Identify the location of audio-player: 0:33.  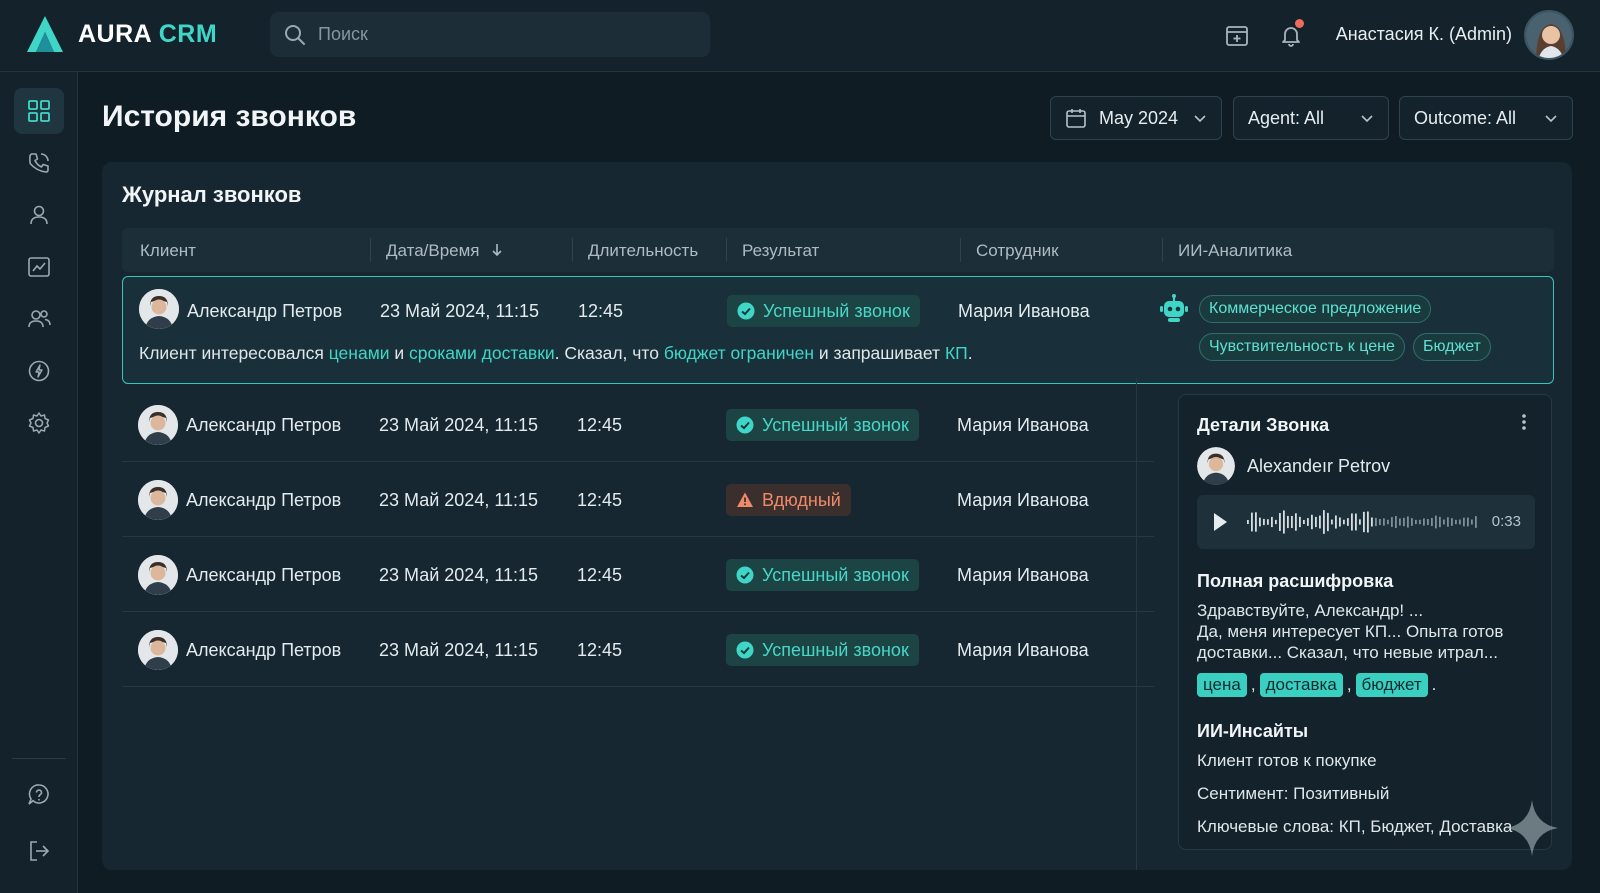
(1366, 522).